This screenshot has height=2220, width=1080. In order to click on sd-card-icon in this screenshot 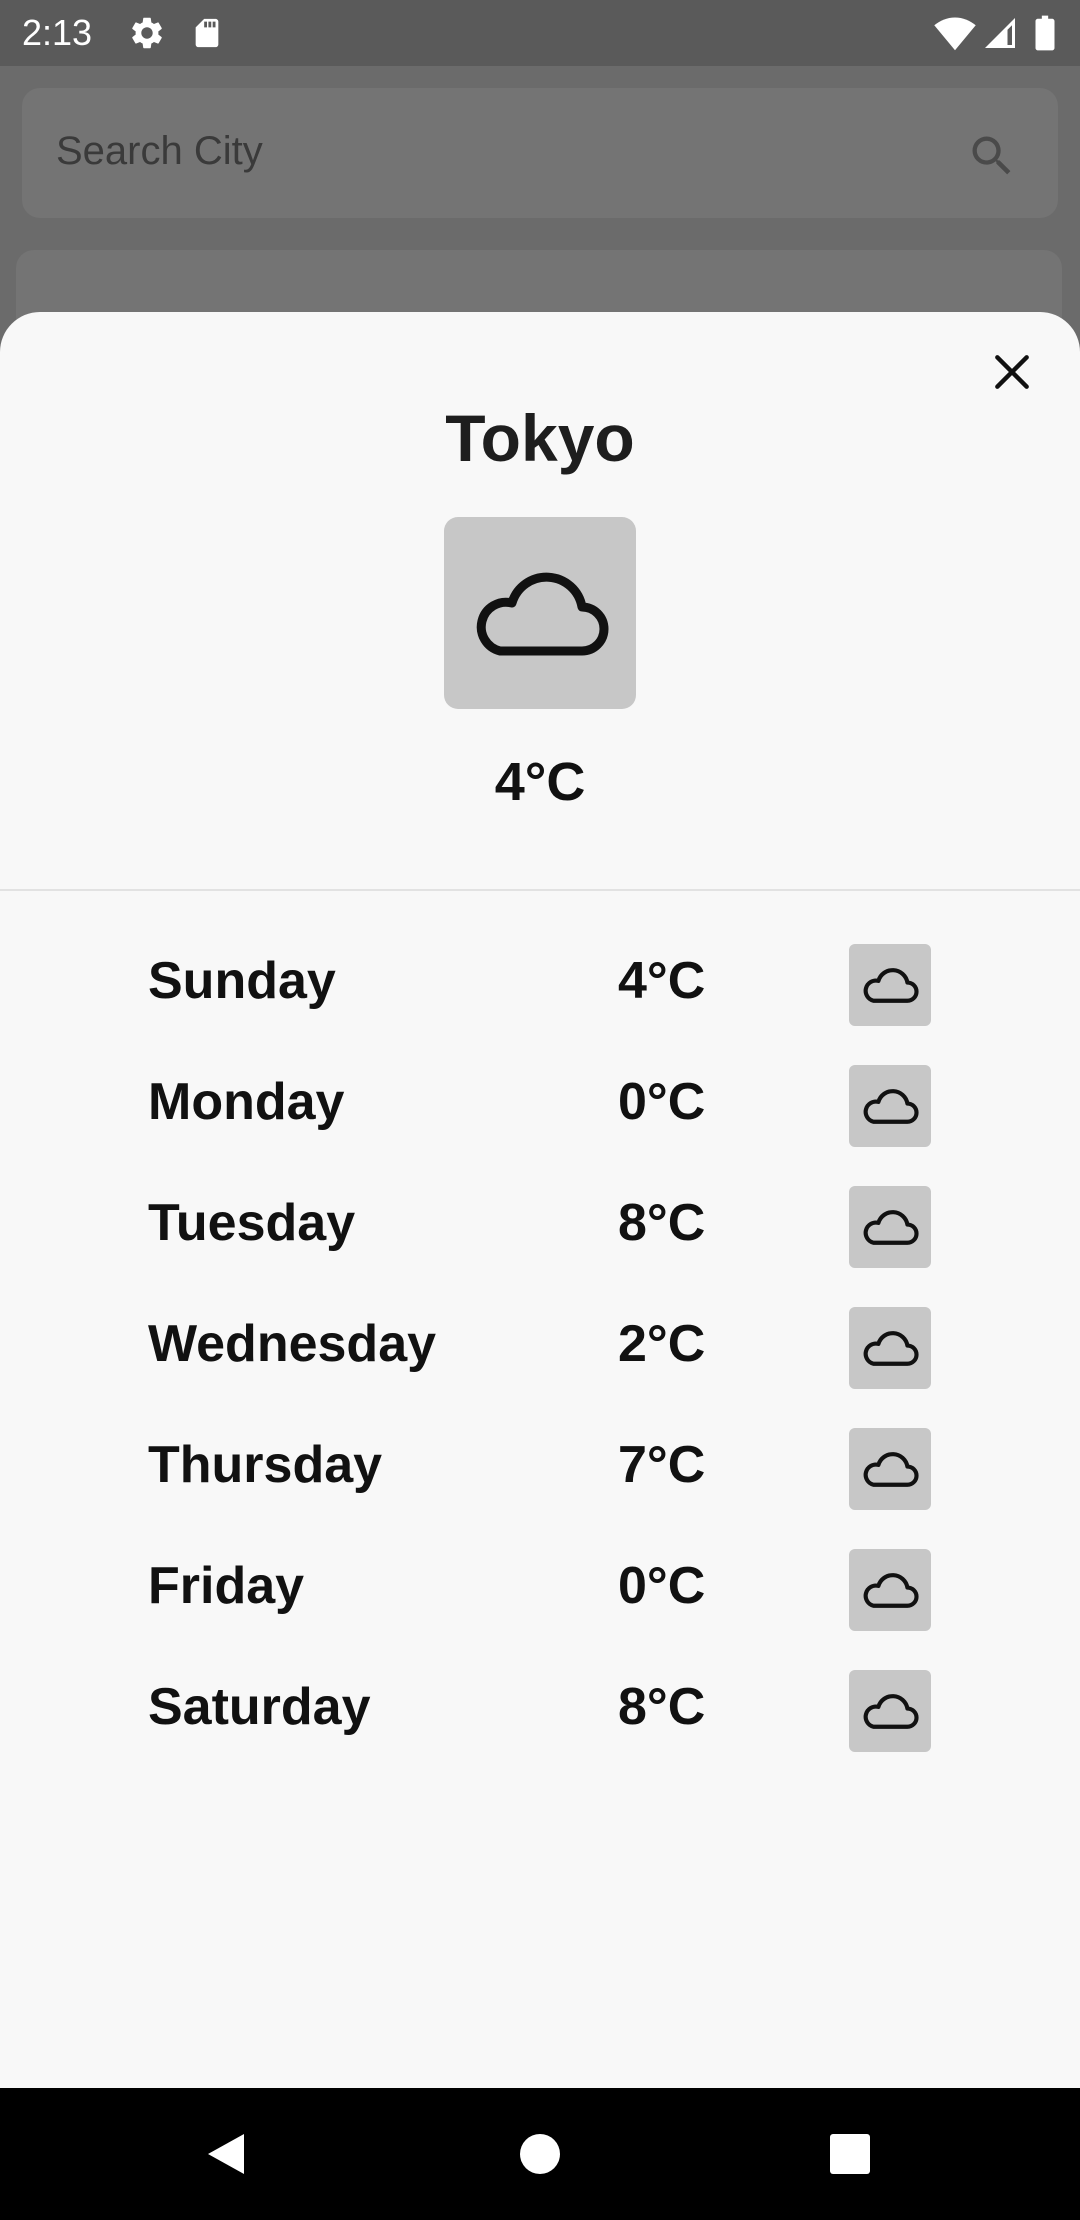, I will do `click(207, 33)`.